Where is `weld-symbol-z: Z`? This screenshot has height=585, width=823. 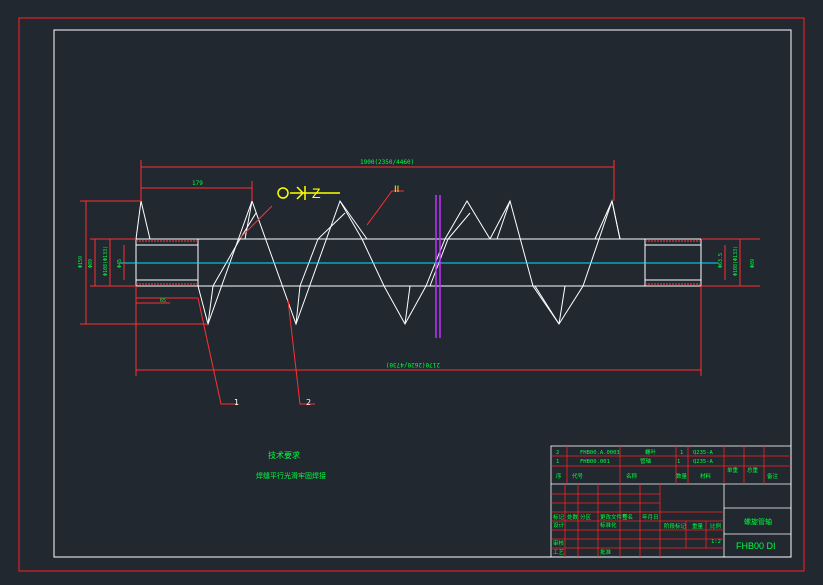
weld-symbol-z: Z is located at coordinates (316, 193).